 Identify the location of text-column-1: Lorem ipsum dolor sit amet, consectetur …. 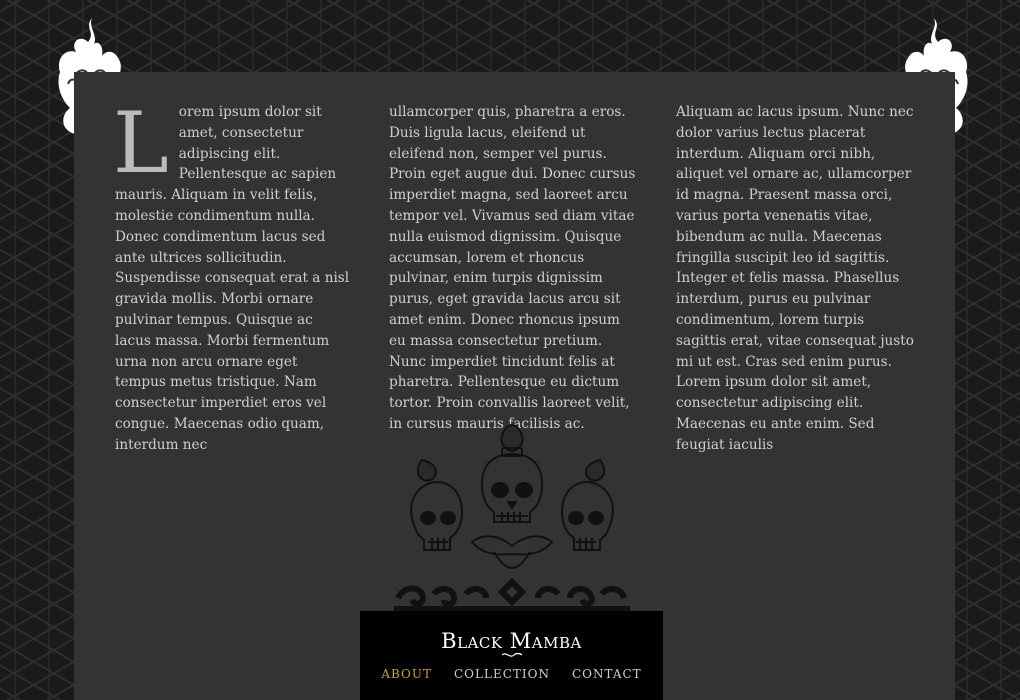
(232, 275).